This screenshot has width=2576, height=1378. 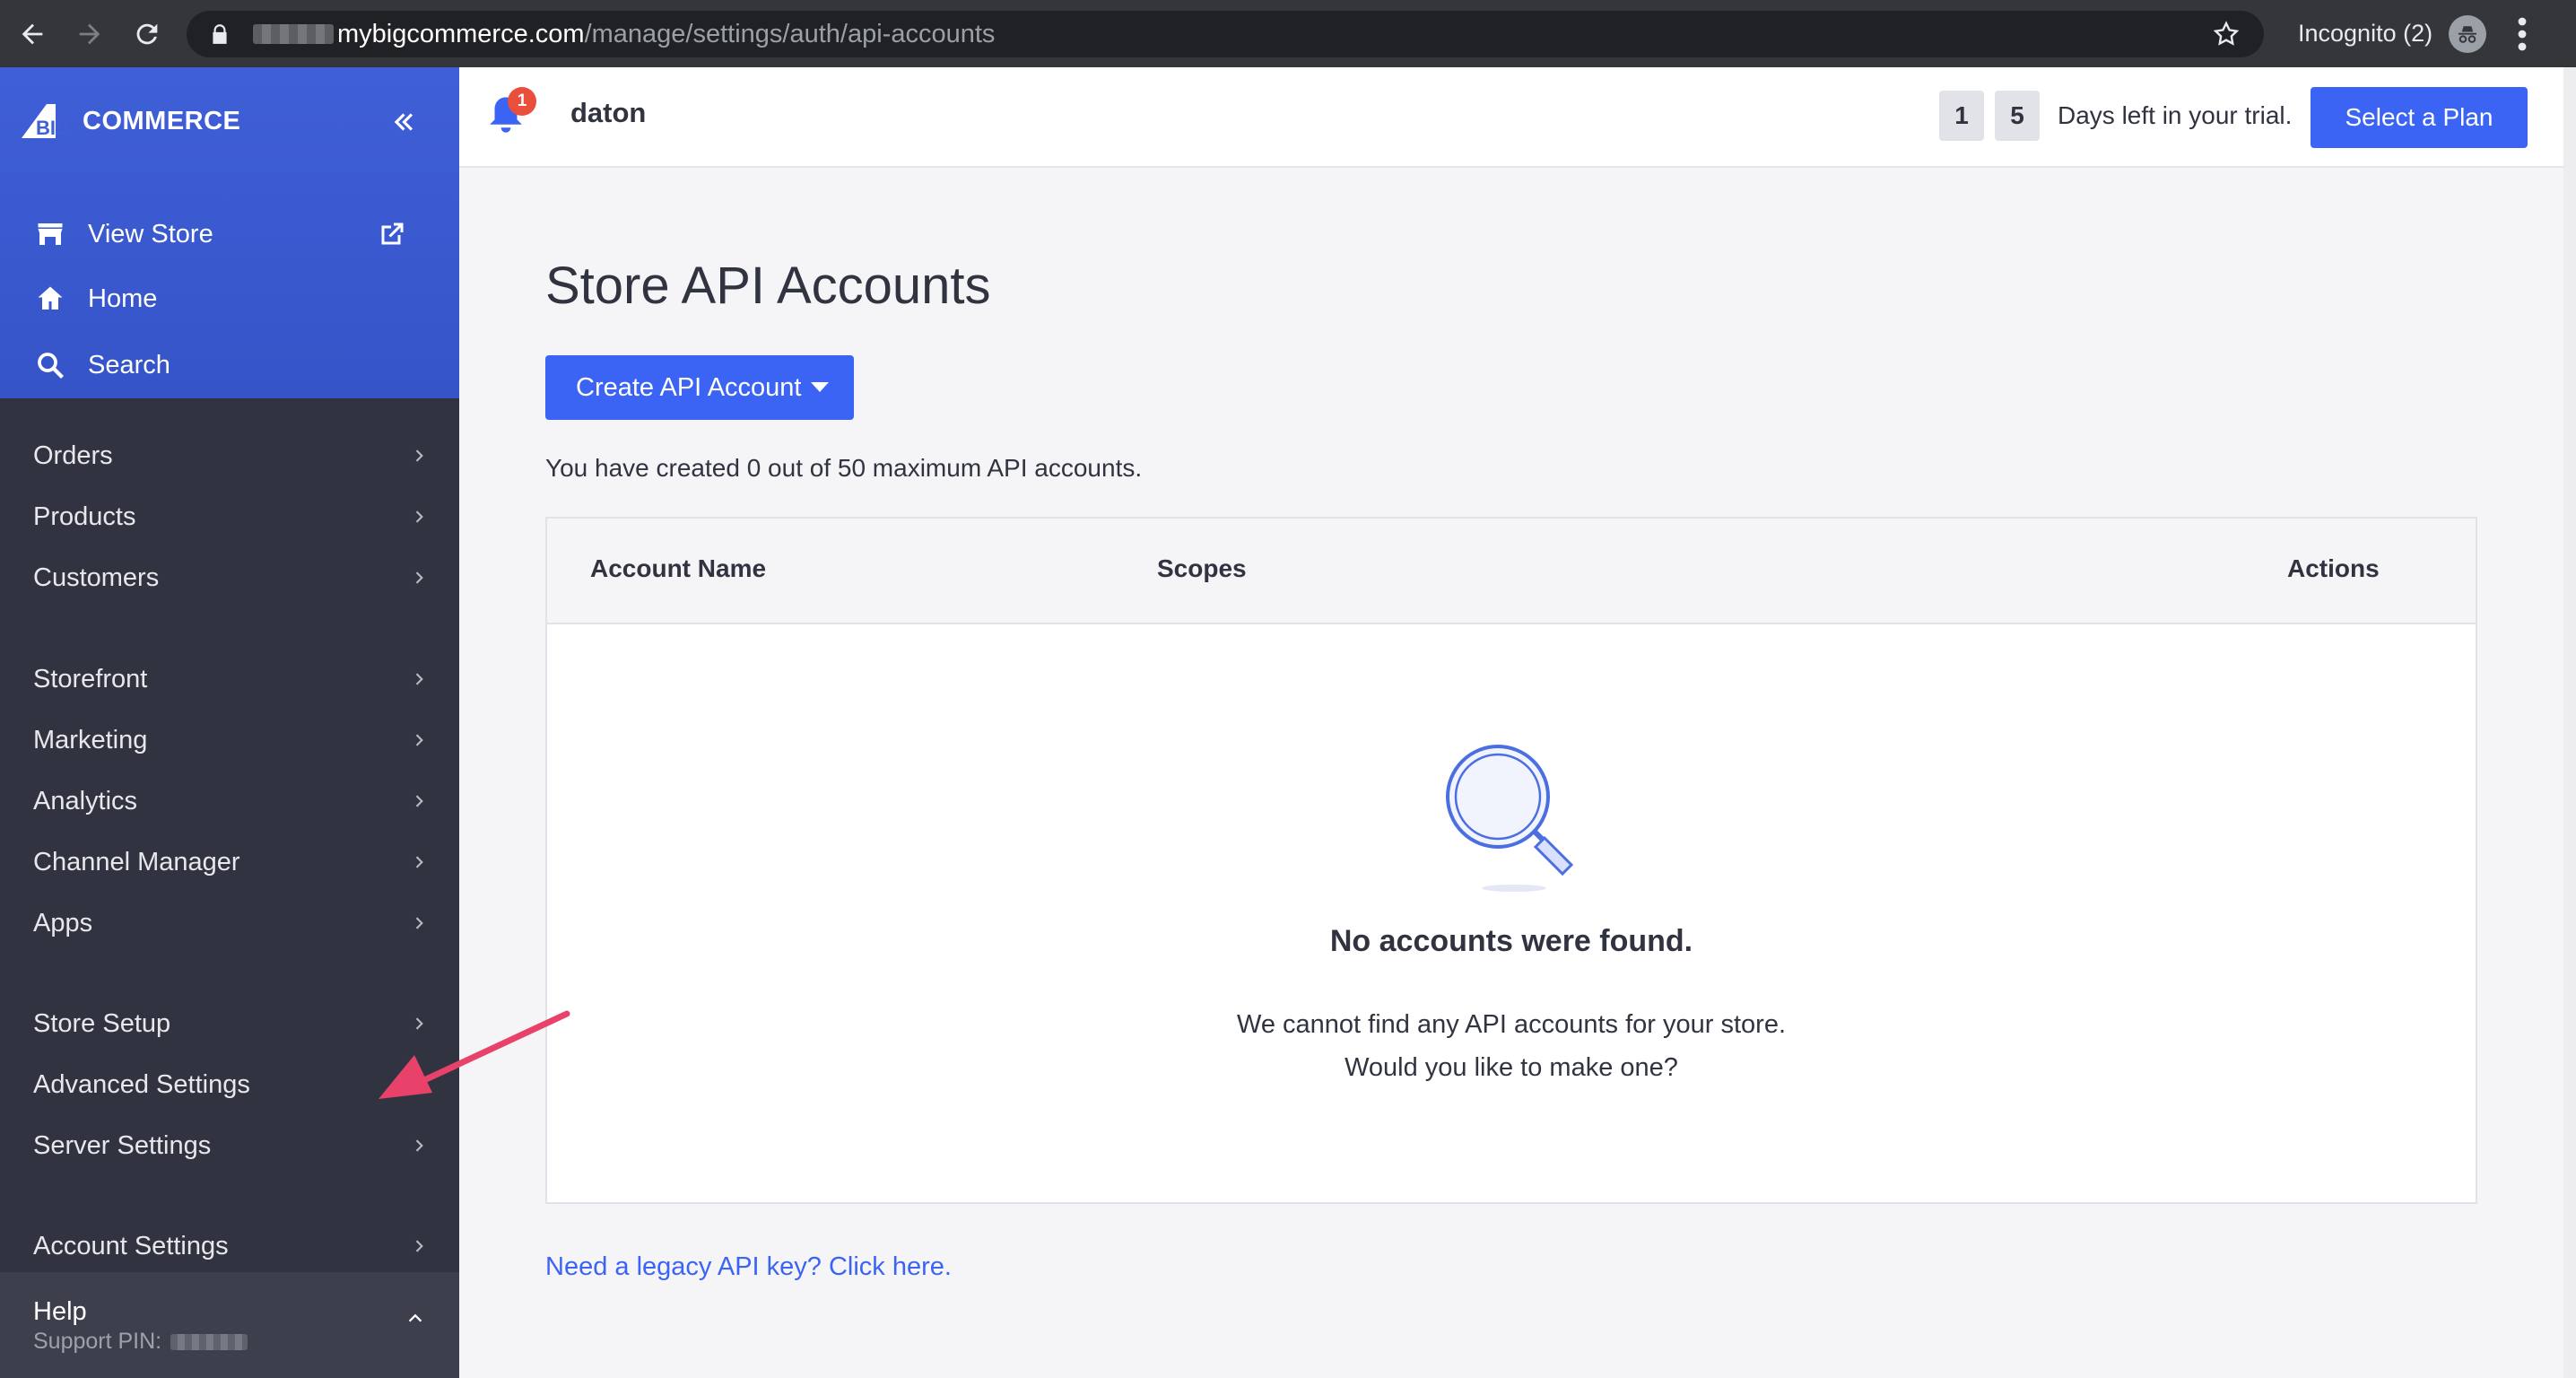 What do you see at coordinates (230, 578) in the screenshot?
I see `sidebar-item-customers: Customers` at bounding box center [230, 578].